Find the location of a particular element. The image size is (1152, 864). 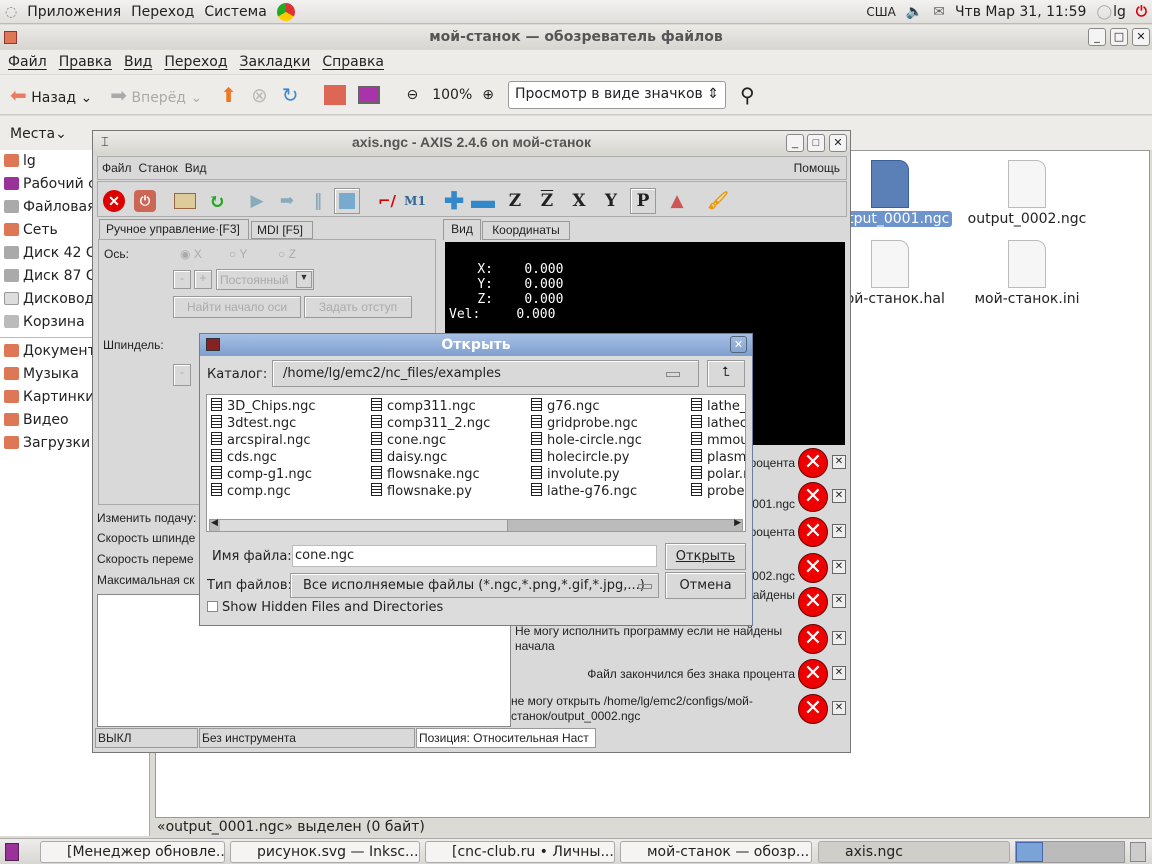

file-item: cds.ngc is located at coordinates (263, 457).